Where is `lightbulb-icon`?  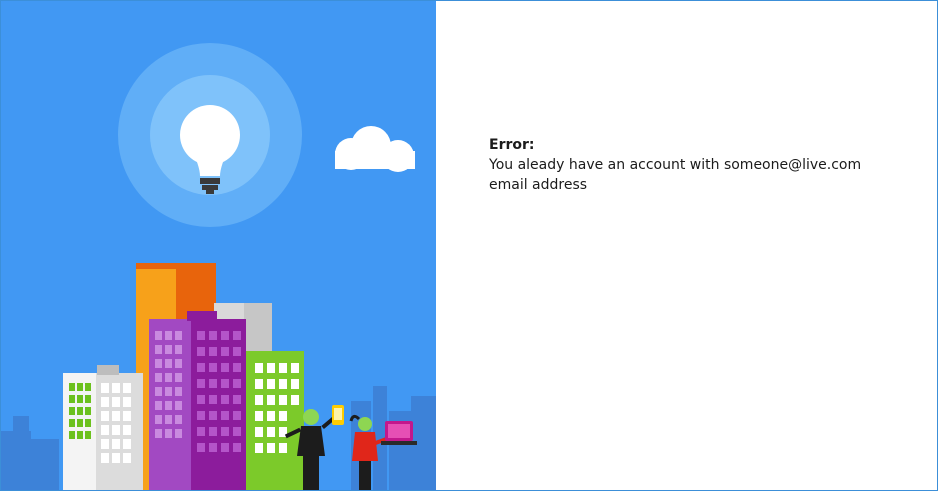
lightbulb-icon is located at coordinates (210, 135).